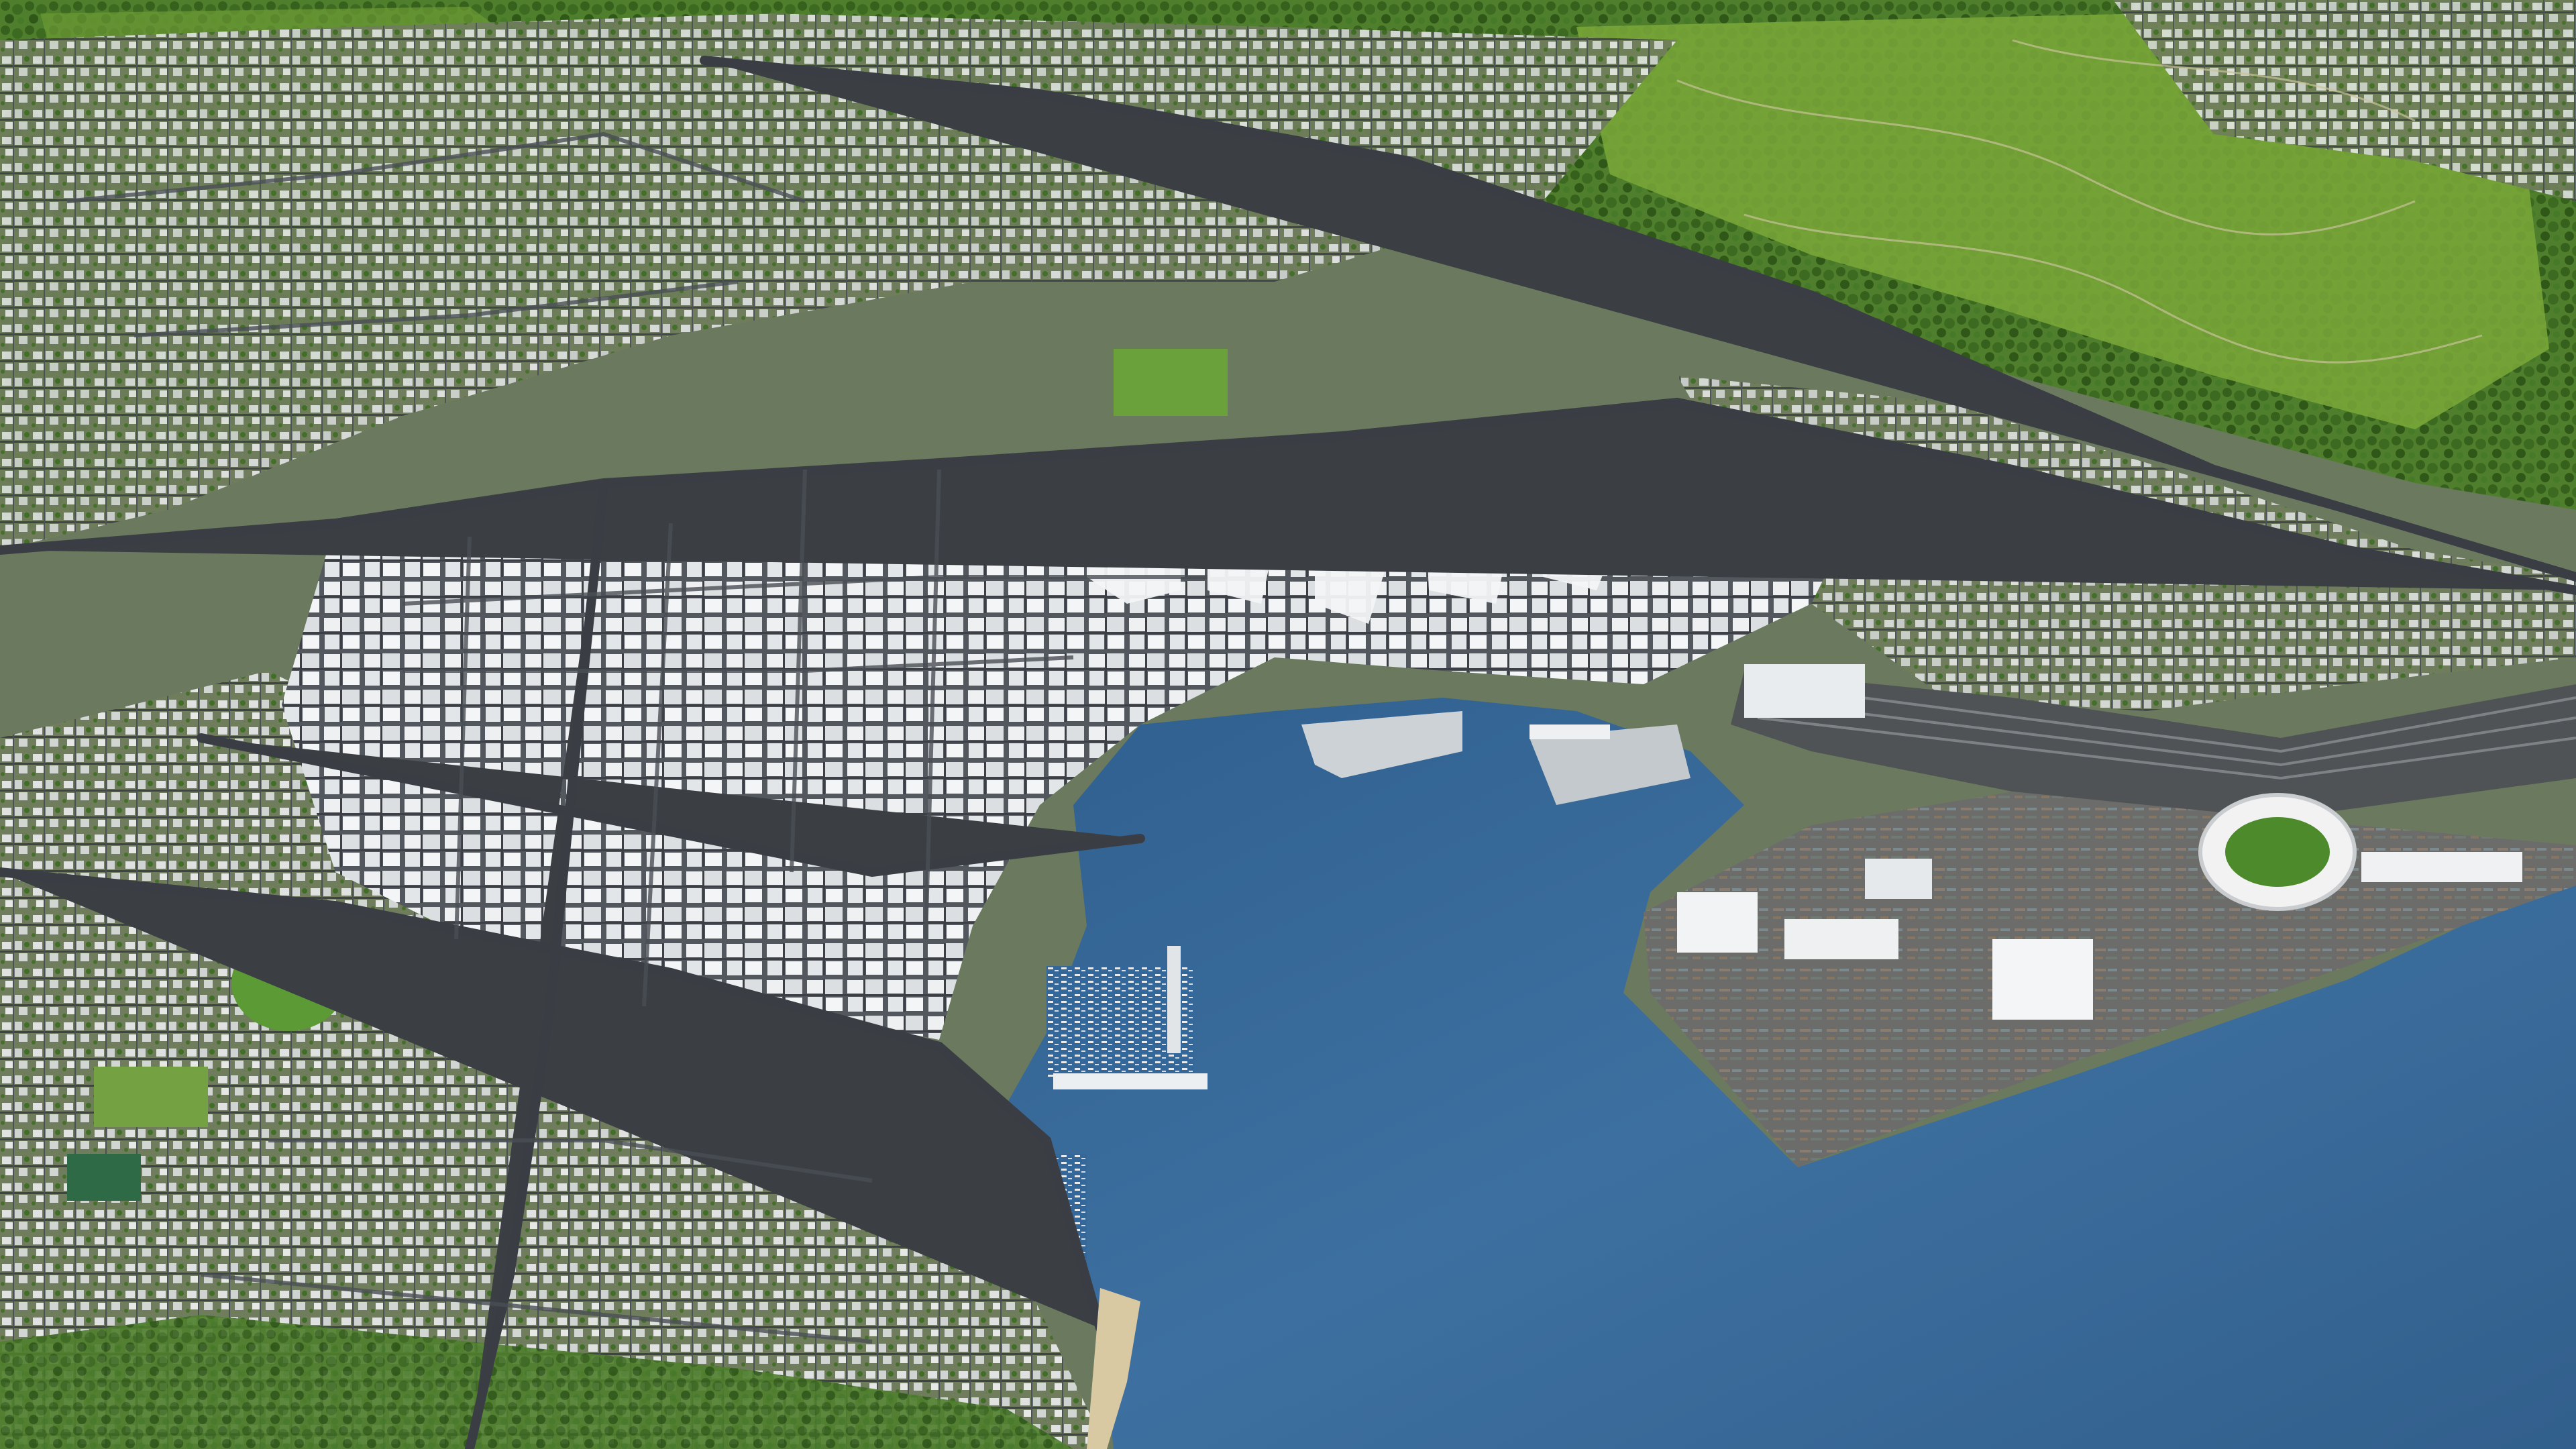  Describe the element at coordinates (1171, 382) in the screenshot. I see `sports-field-north` at that location.